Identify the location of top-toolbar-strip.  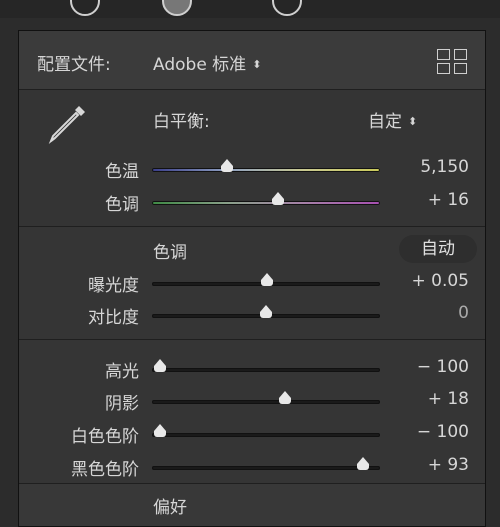
(250, 9).